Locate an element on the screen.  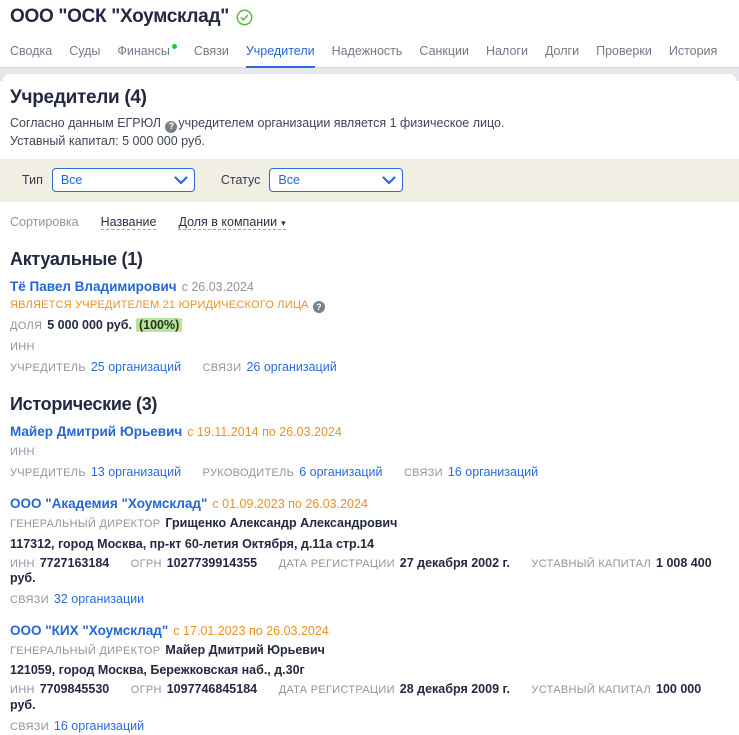
tab-svyazi: Связи is located at coordinates (211, 51).